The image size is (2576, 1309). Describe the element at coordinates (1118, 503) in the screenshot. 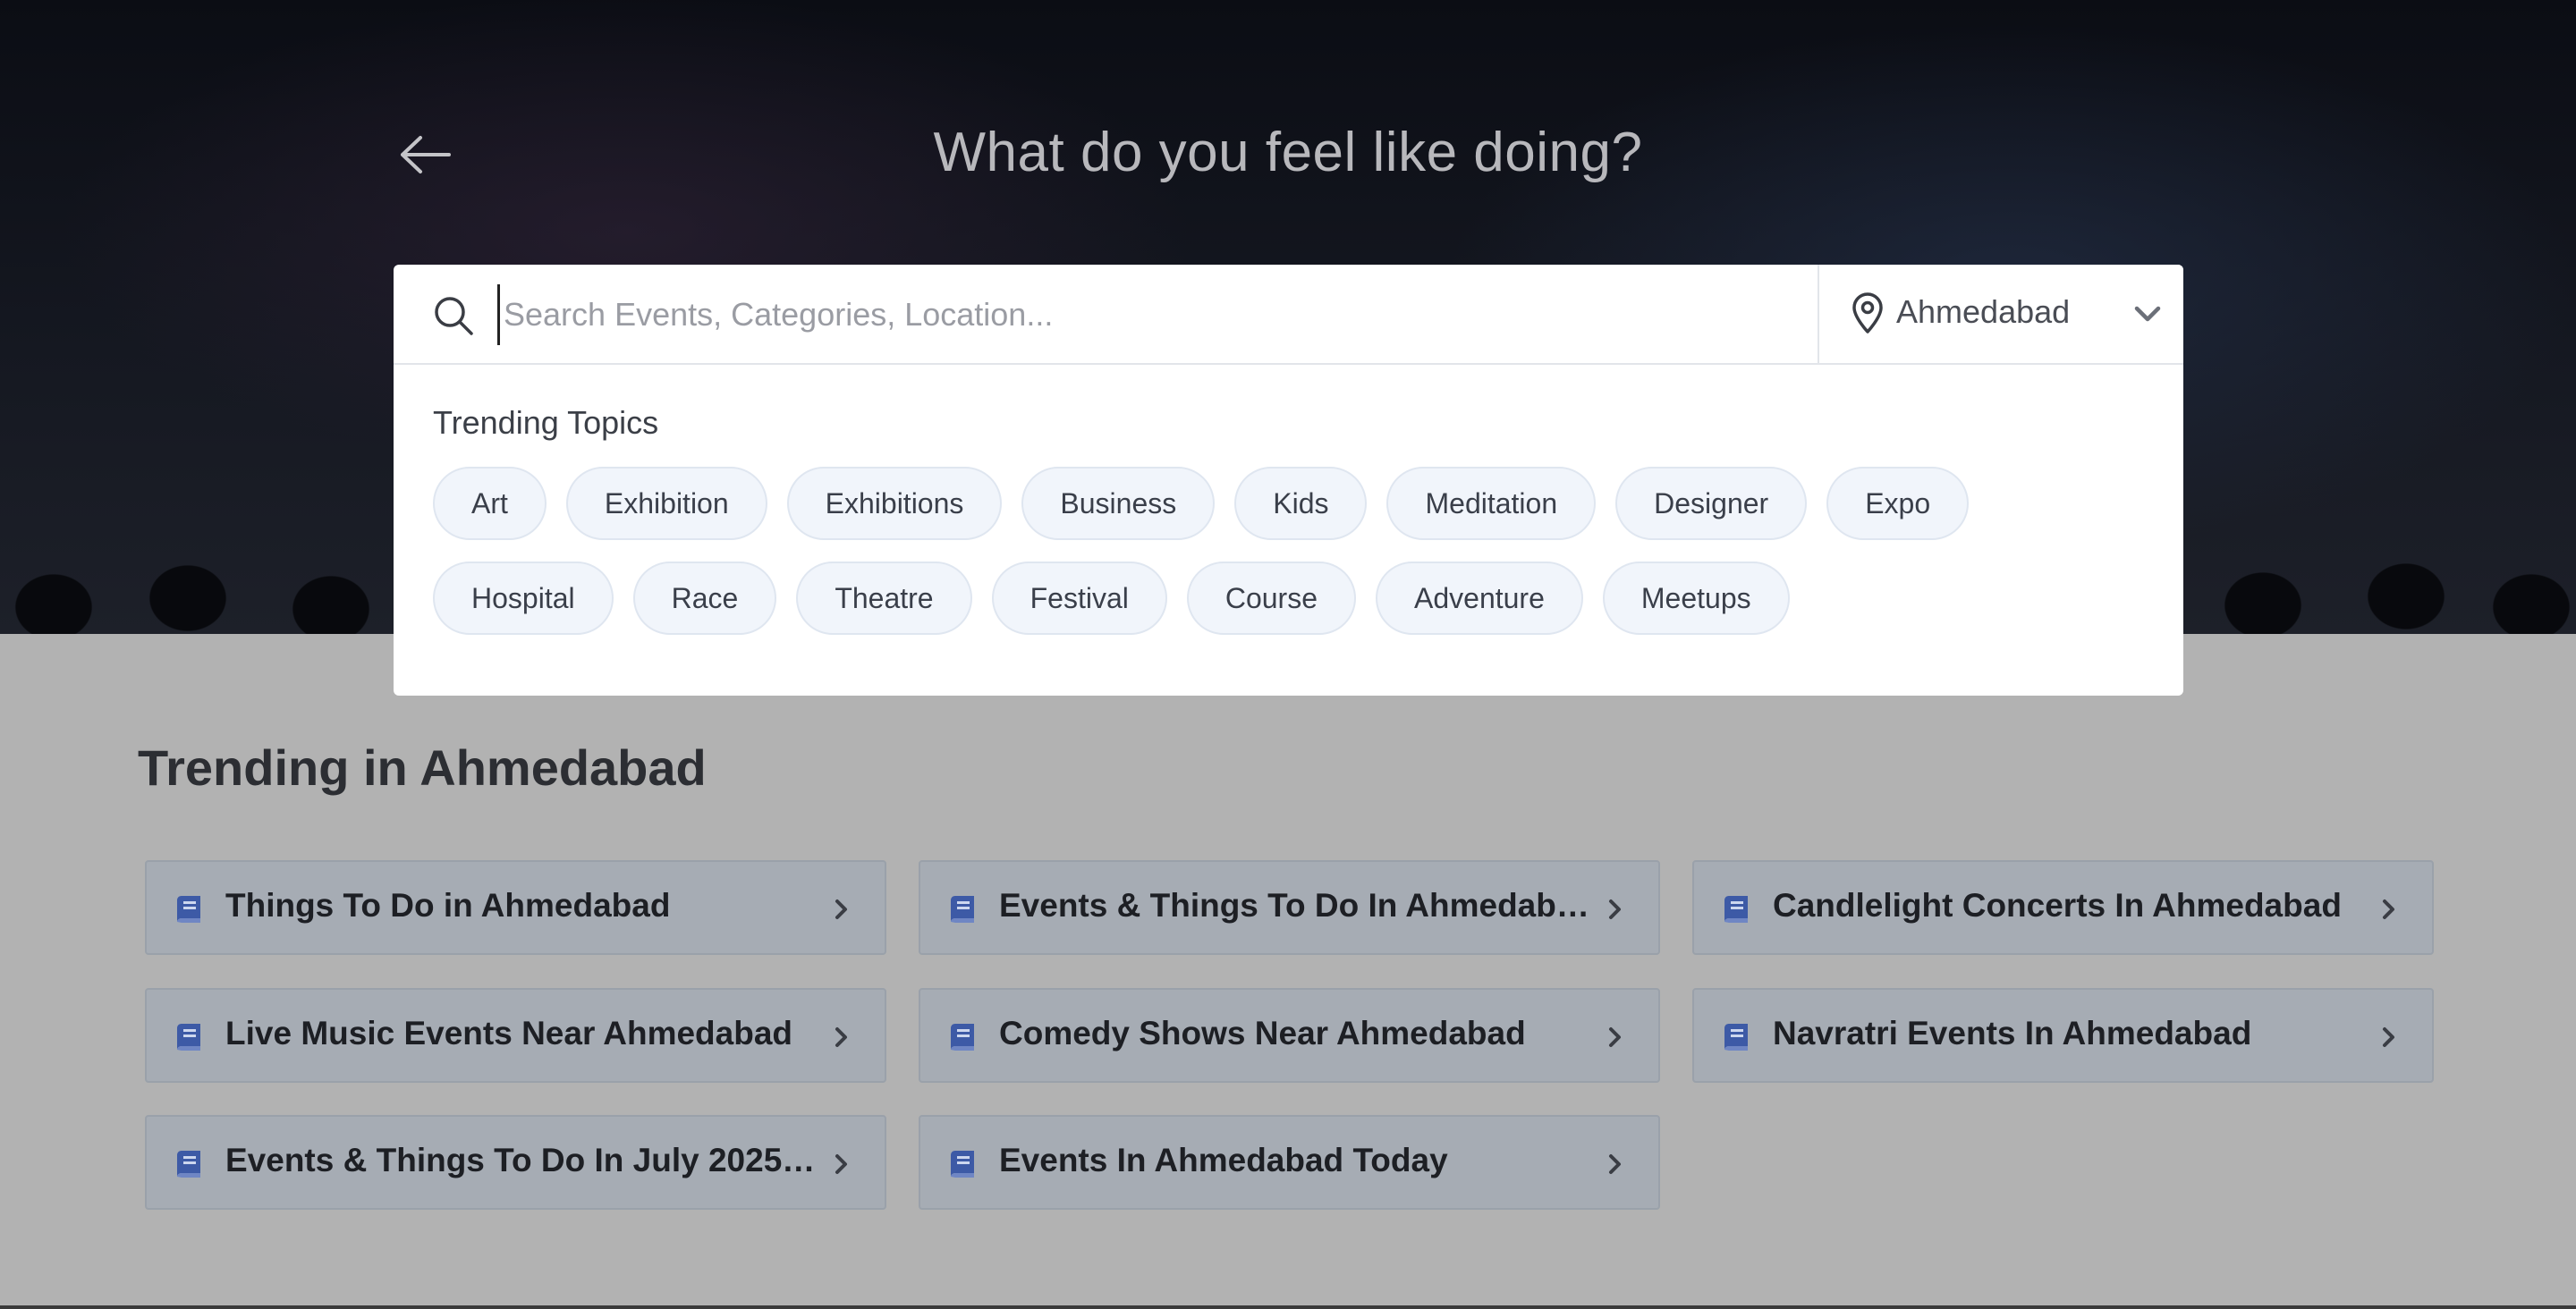

I see `topic-chip: Business` at that location.